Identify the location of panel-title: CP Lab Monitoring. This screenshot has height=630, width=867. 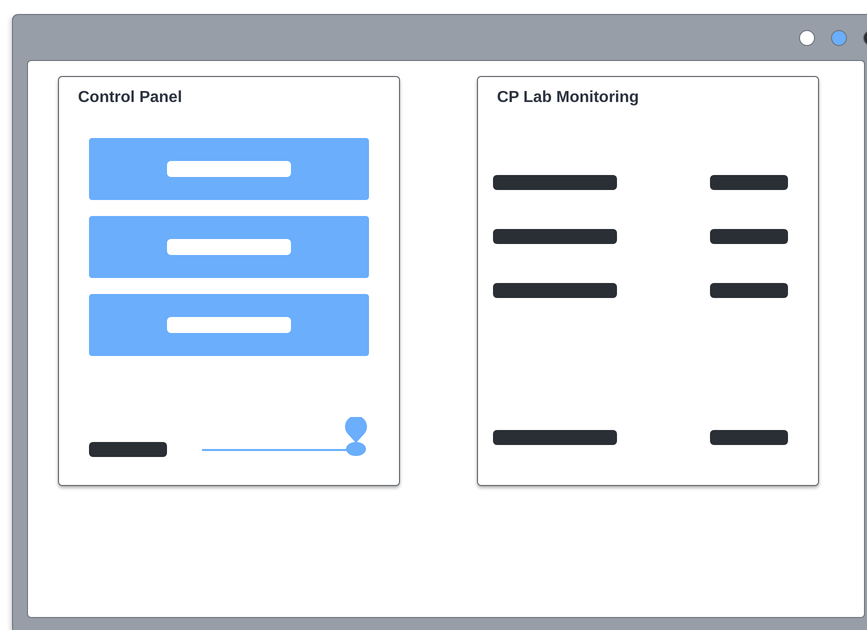
(568, 98).